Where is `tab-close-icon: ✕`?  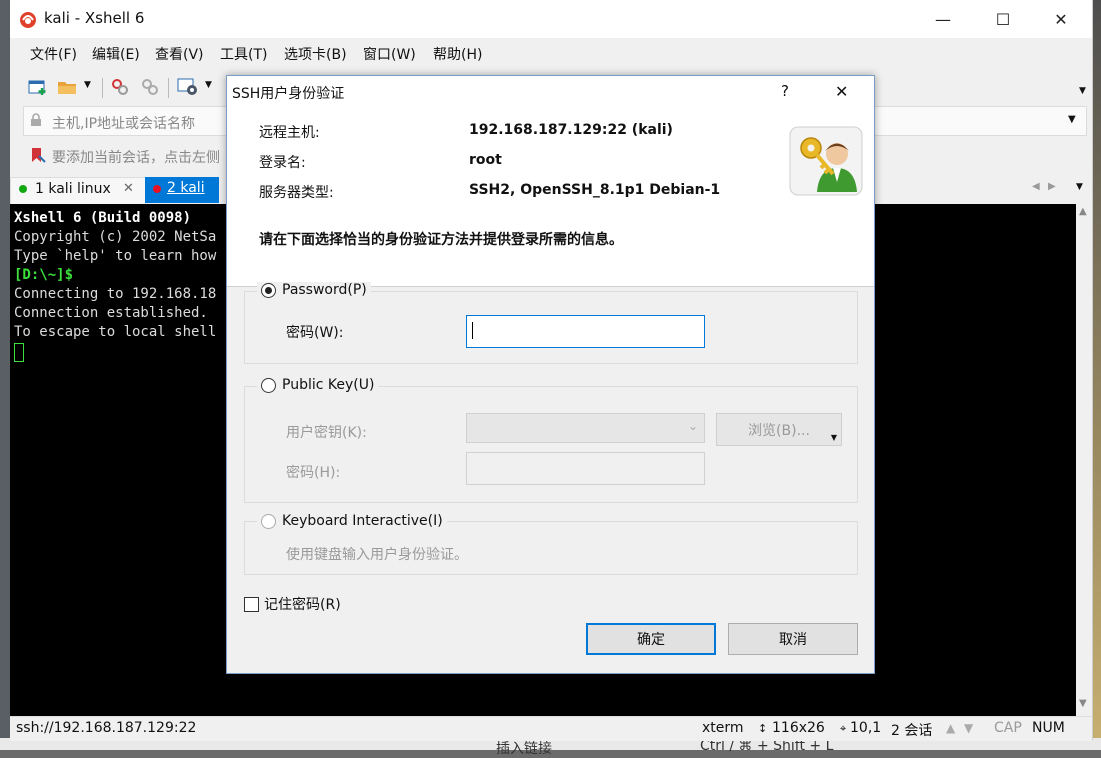 tab-close-icon: ✕ is located at coordinates (128, 188).